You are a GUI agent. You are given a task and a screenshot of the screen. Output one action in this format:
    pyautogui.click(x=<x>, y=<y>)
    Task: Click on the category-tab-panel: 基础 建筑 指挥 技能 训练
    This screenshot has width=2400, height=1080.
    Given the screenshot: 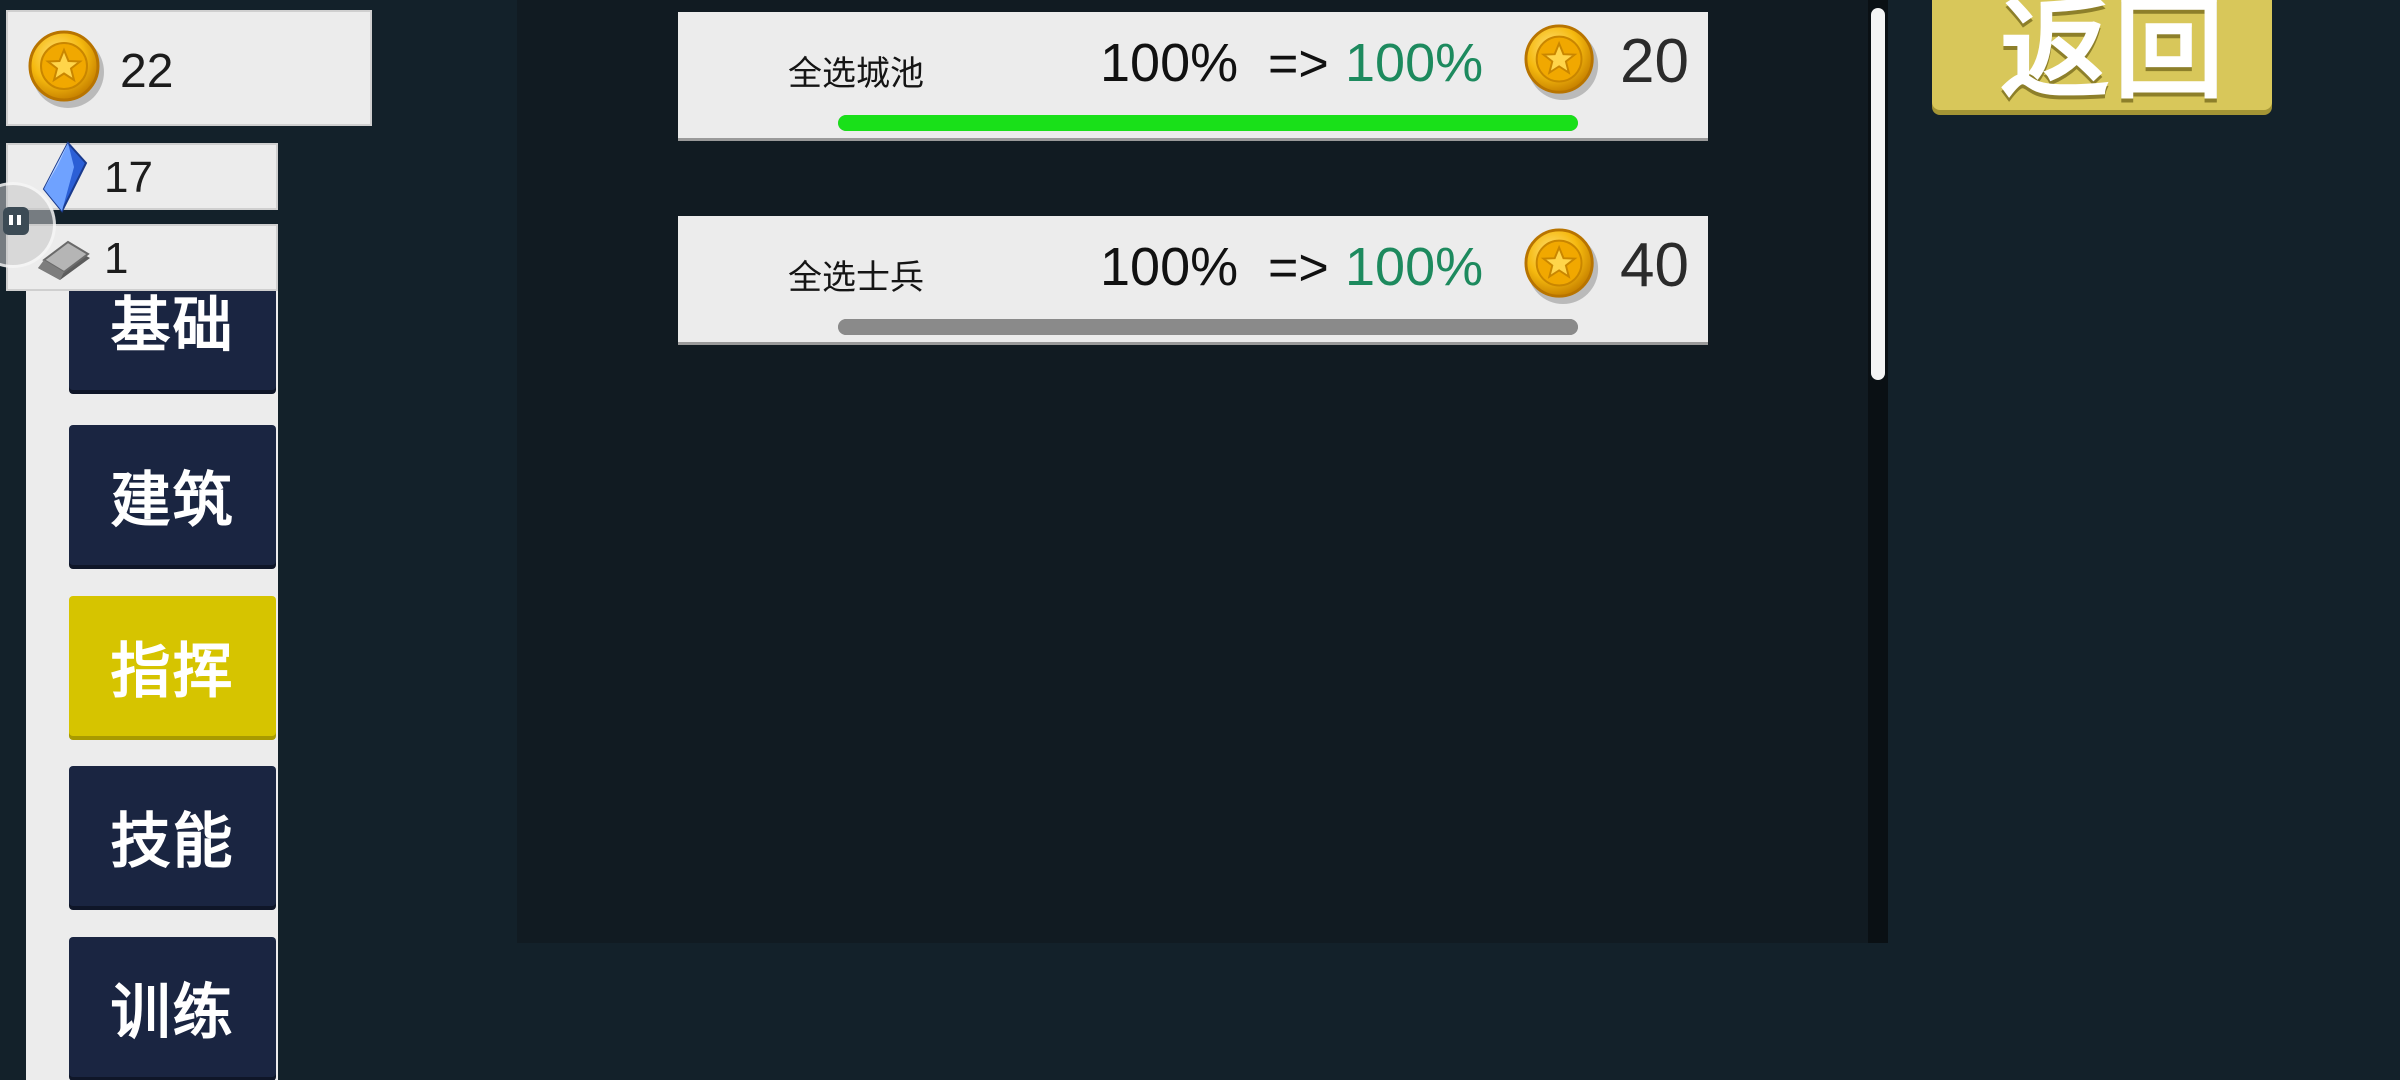 What is the action you would take?
    pyautogui.click(x=152, y=665)
    